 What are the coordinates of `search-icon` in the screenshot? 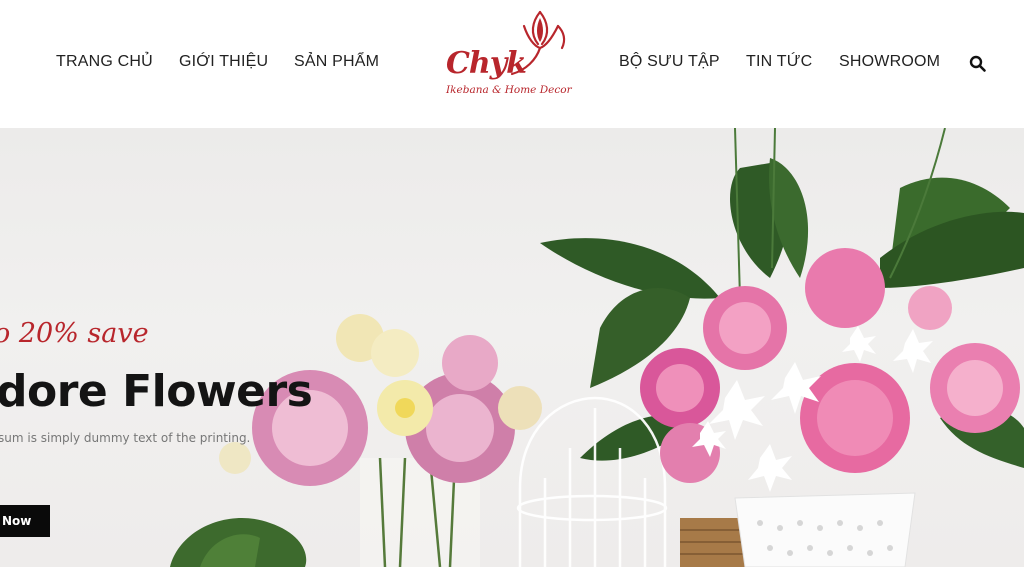 It's located at (977, 63).